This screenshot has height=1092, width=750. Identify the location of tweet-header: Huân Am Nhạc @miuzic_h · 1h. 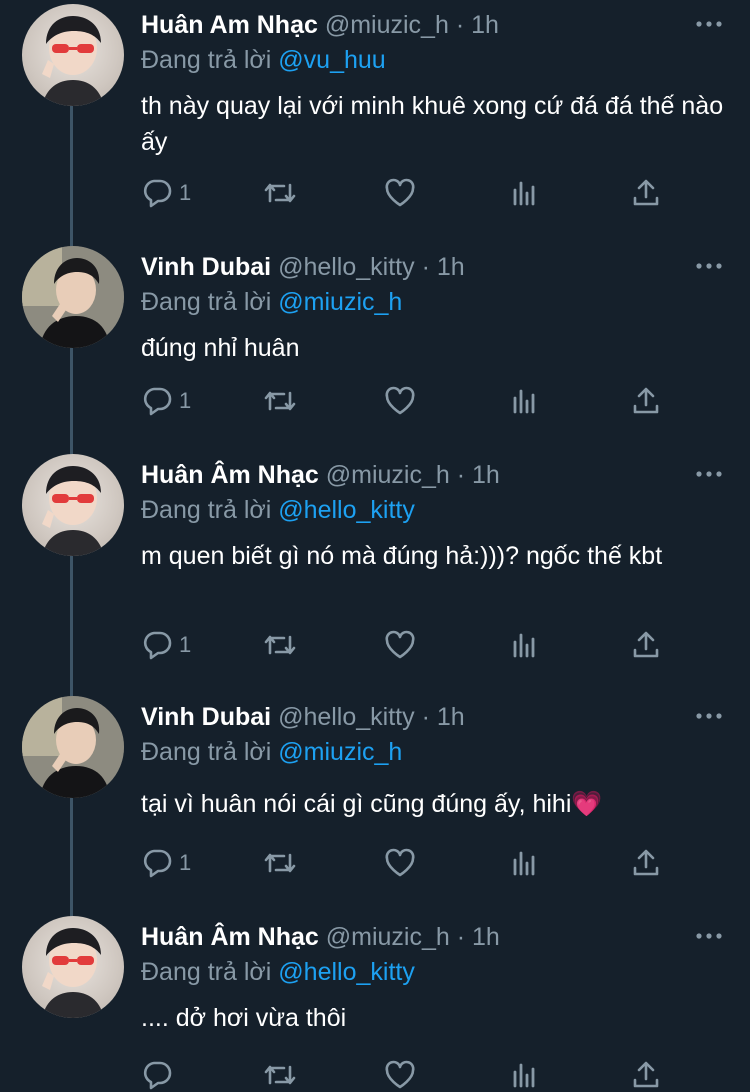
(320, 25).